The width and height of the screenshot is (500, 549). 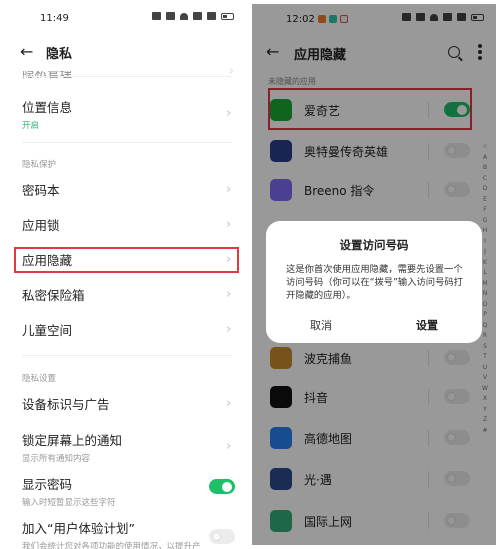 What do you see at coordinates (485, 420) in the screenshot?
I see `index-letter: Z` at bounding box center [485, 420].